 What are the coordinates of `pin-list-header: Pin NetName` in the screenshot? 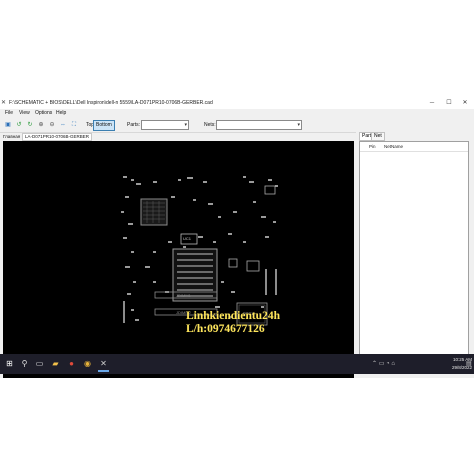 It's located at (414, 147).